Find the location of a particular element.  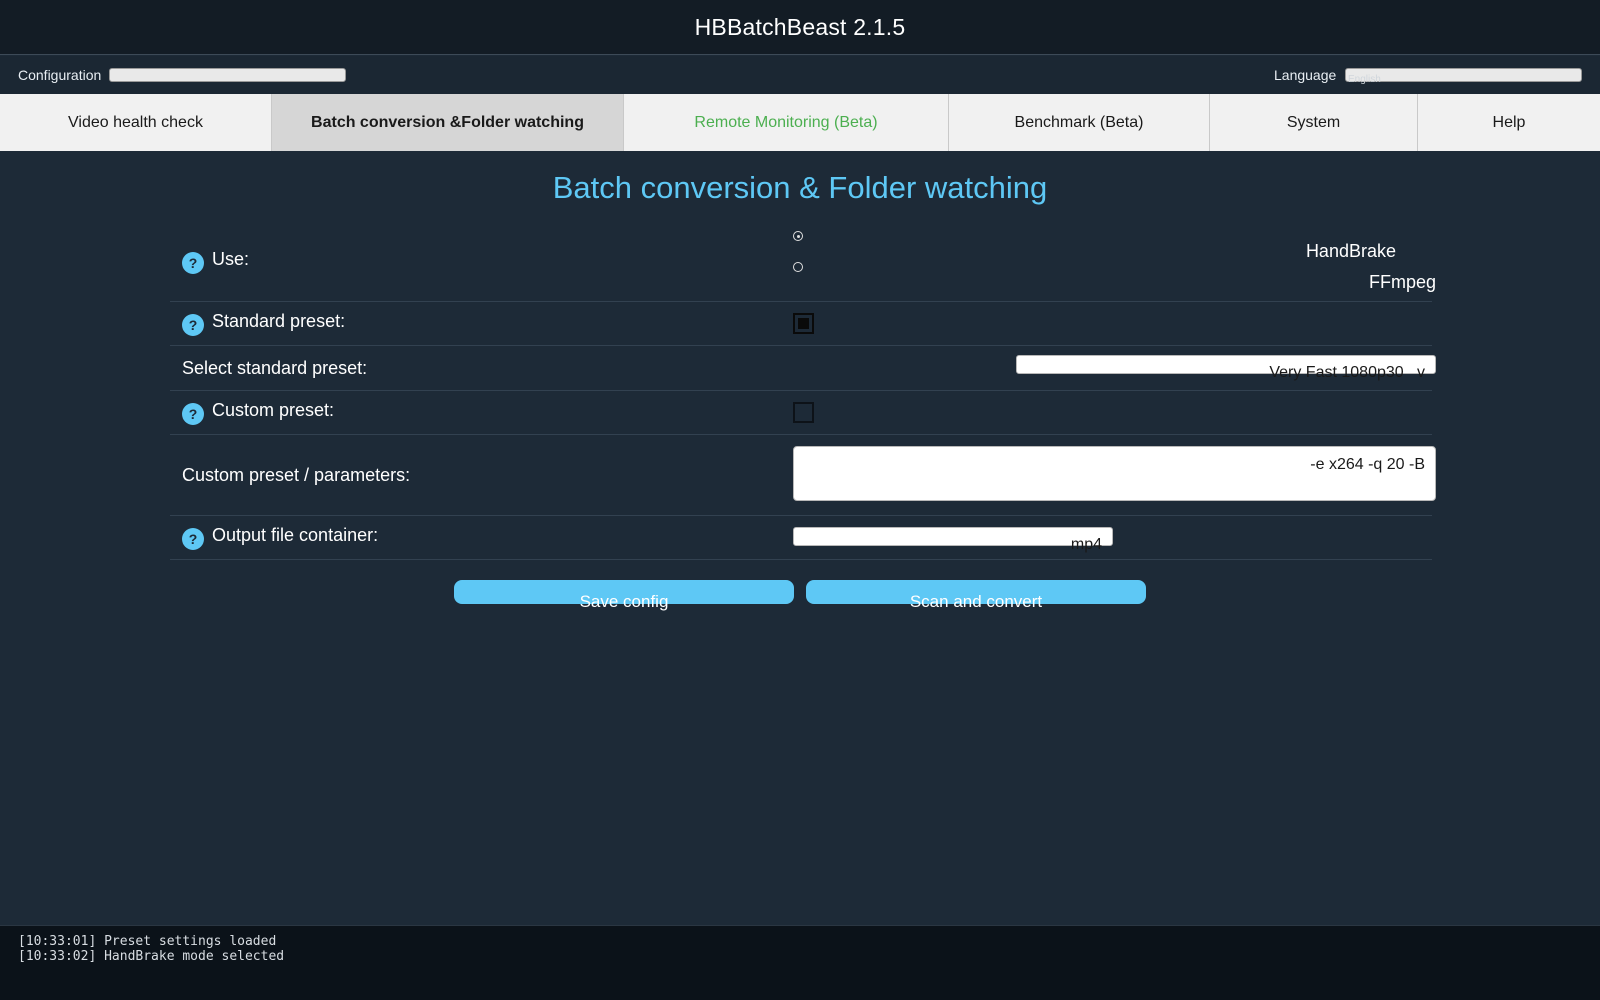

chevron-down-icon: v is located at coordinates (1421, 372).